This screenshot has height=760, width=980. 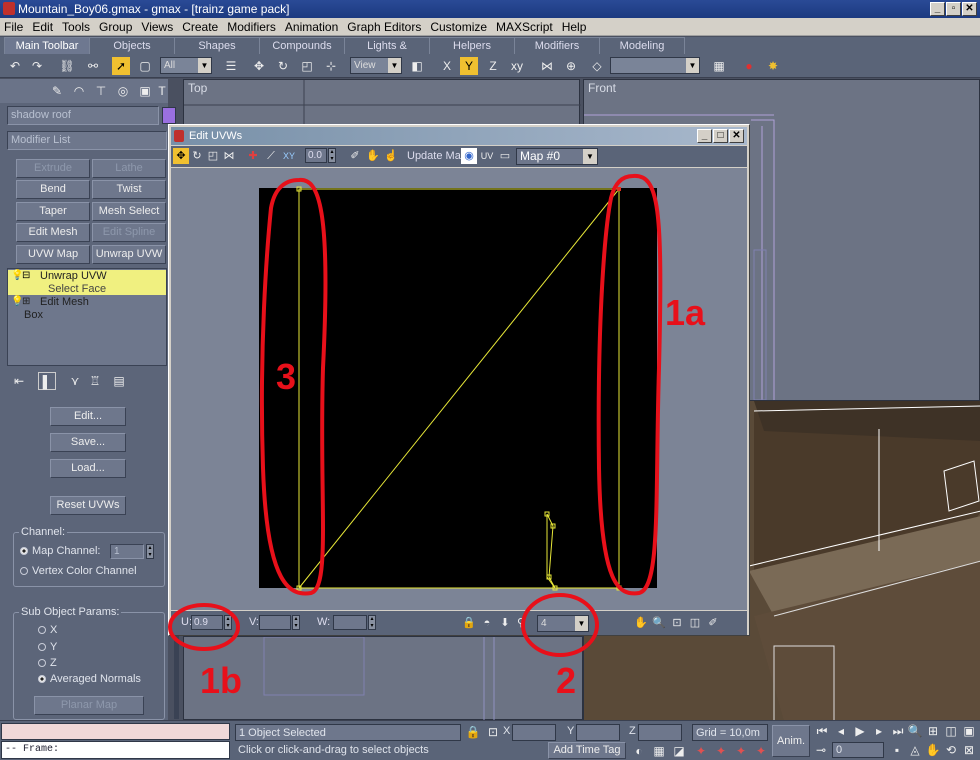 What do you see at coordinates (60, 551) in the screenshot?
I see `map-channel-radio: Map Channel:` at bounding box center [60, 551].